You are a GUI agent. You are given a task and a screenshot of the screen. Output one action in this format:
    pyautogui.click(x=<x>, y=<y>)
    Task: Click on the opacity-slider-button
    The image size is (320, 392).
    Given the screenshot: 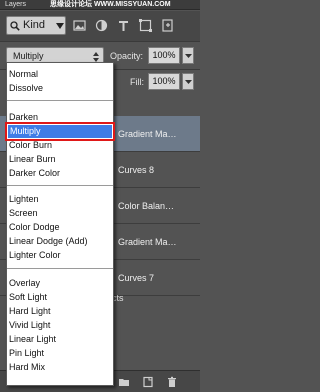 What is the action you would take?
    pyautogui.click(x=188, y=55)
    